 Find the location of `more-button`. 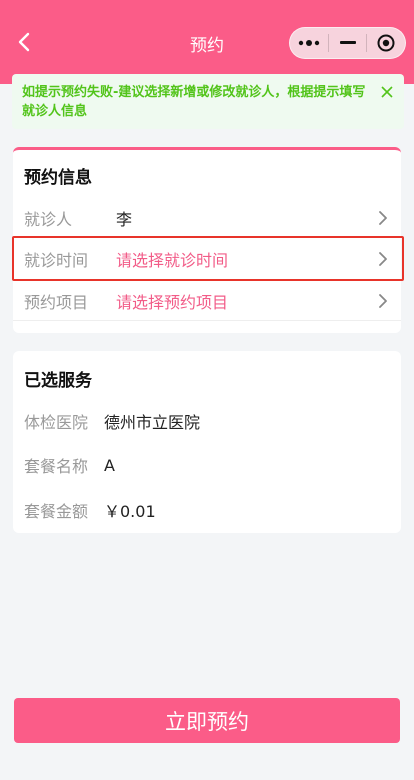

more-button is located at coordinates (309, 43).